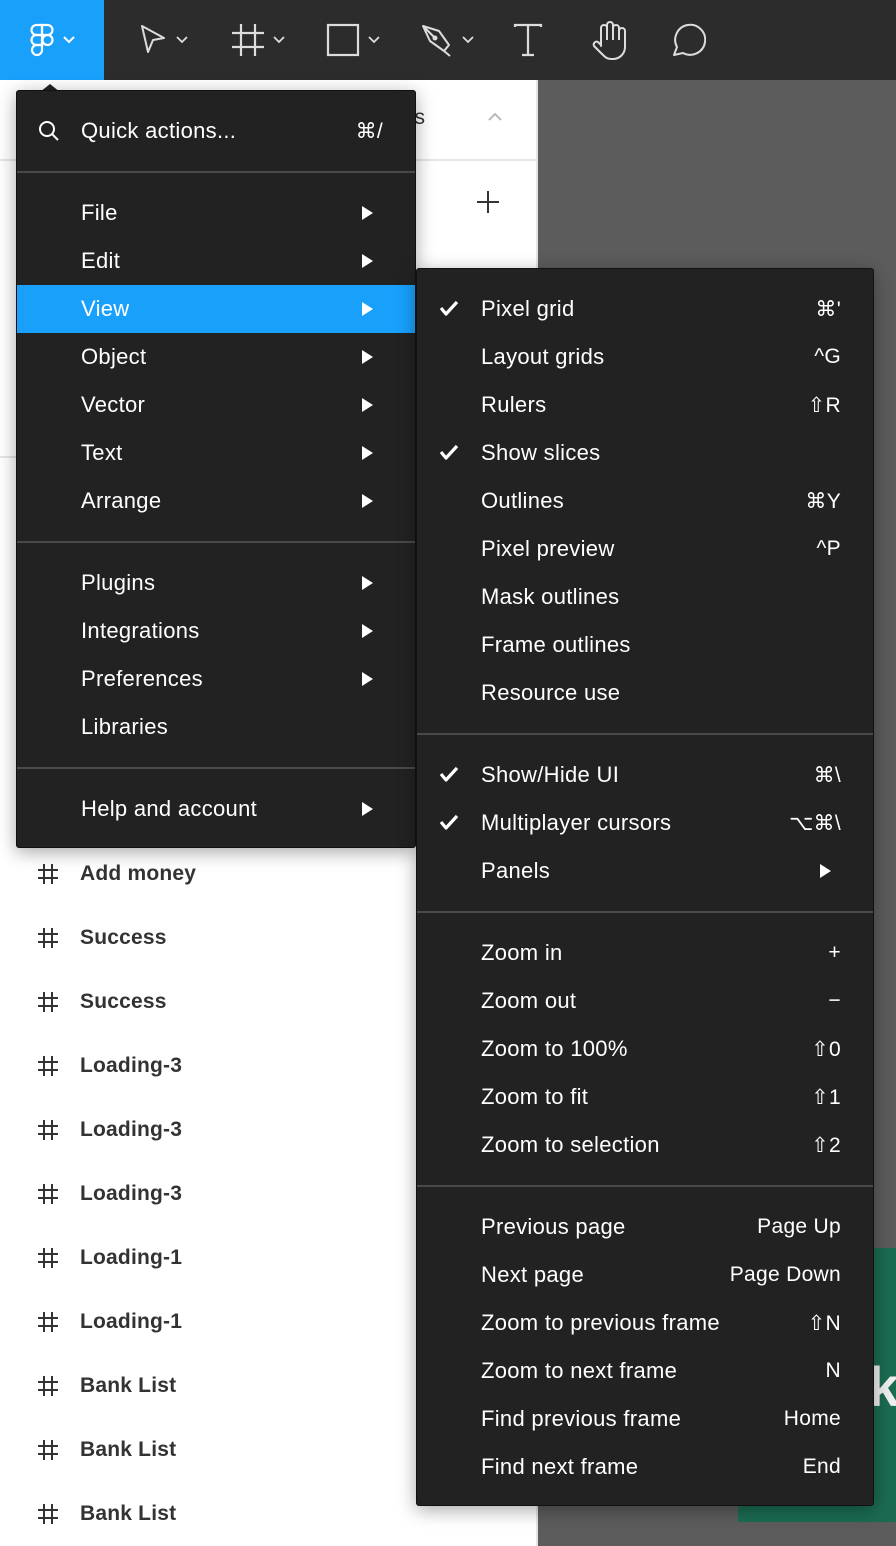 This screenshot has height=1546, width=896. Describe the element at coordinates (131, 1065) in the screenshot. I see `layer-name: Loading-3` at that location.